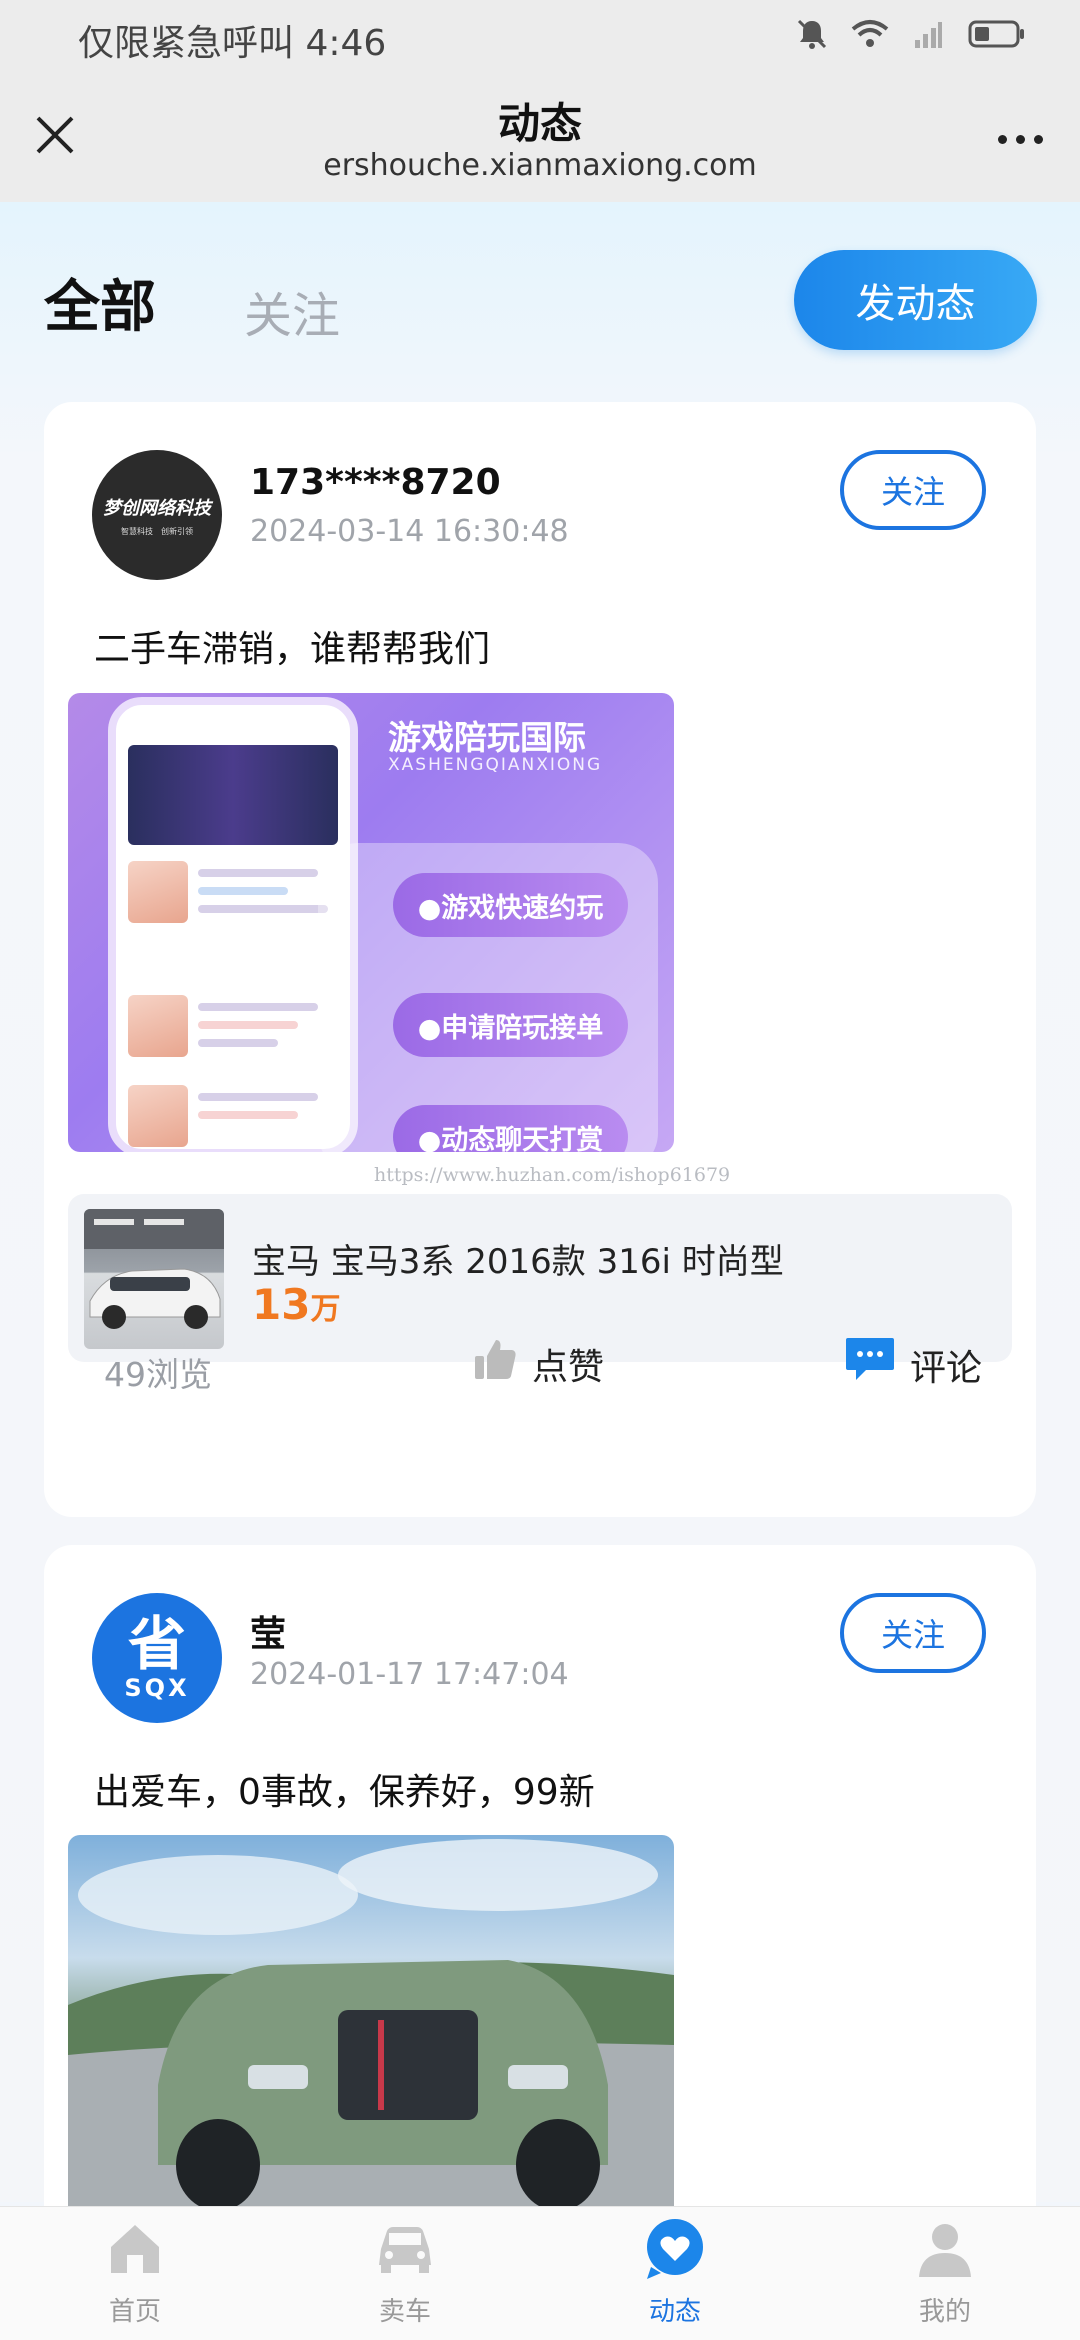  What do you see at coordinates (135, 2249) in the screenshot?
I see `home-icon` at bounding box center [135, 2249].